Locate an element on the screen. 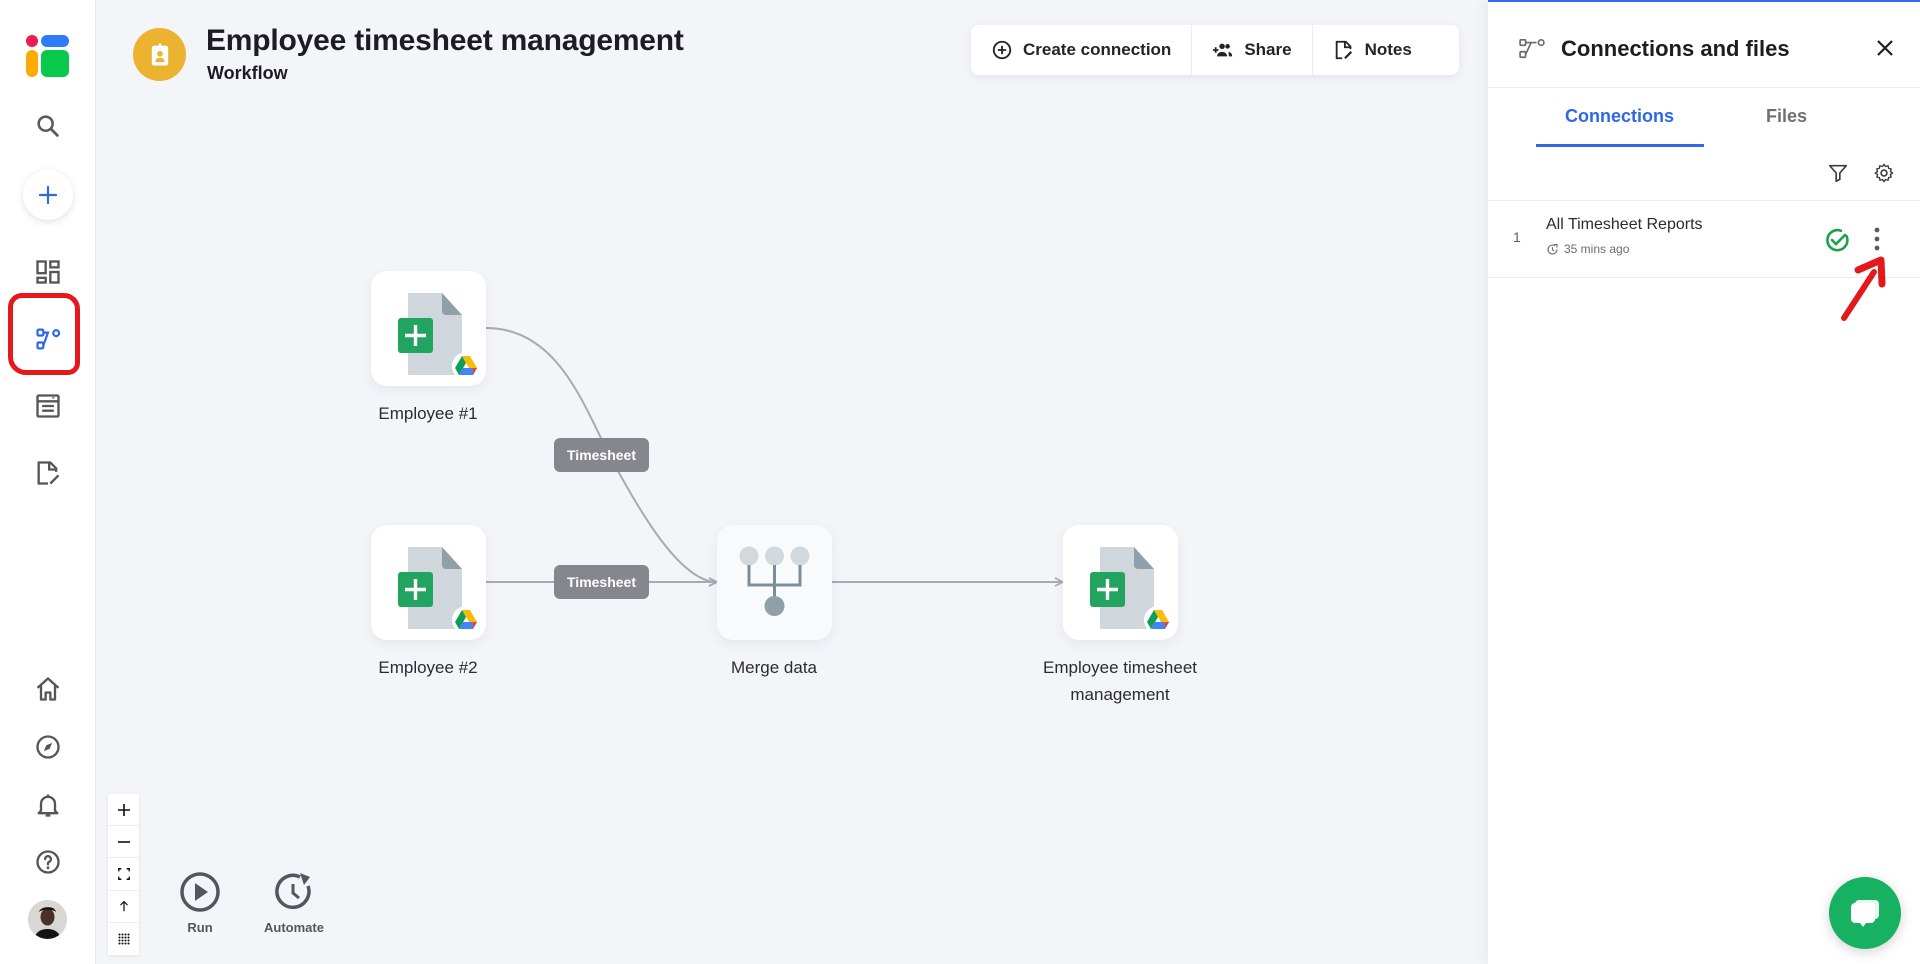 The image size is (1920, 964). node-merge-data is located at coordinates (774, 582).